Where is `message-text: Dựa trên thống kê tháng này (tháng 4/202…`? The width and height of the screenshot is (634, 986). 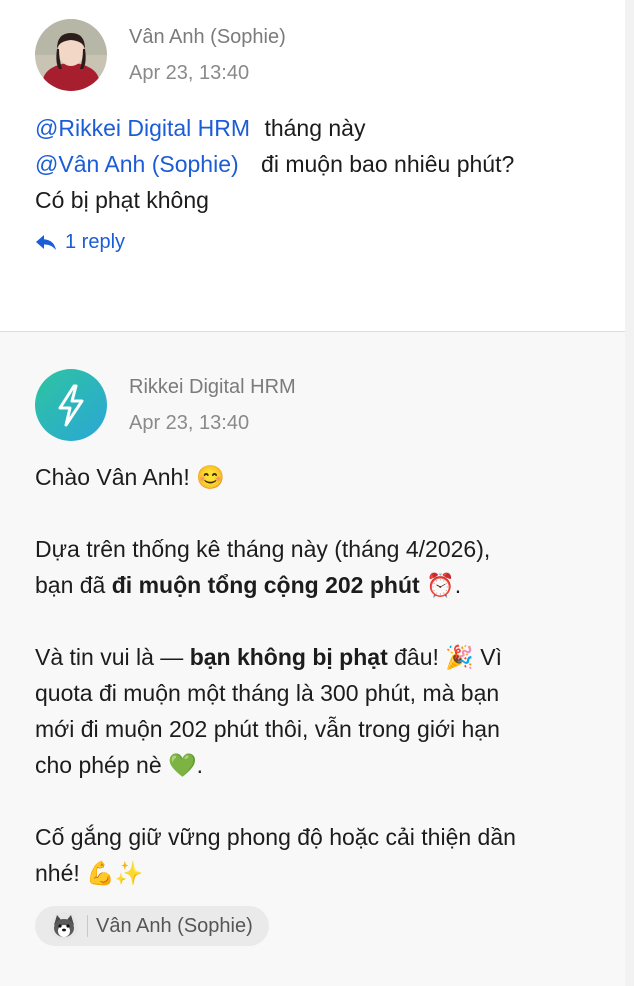
message-text: Dựa trên thống kê tháng này (tháng 4/202… is located at coordinates (263, 549).